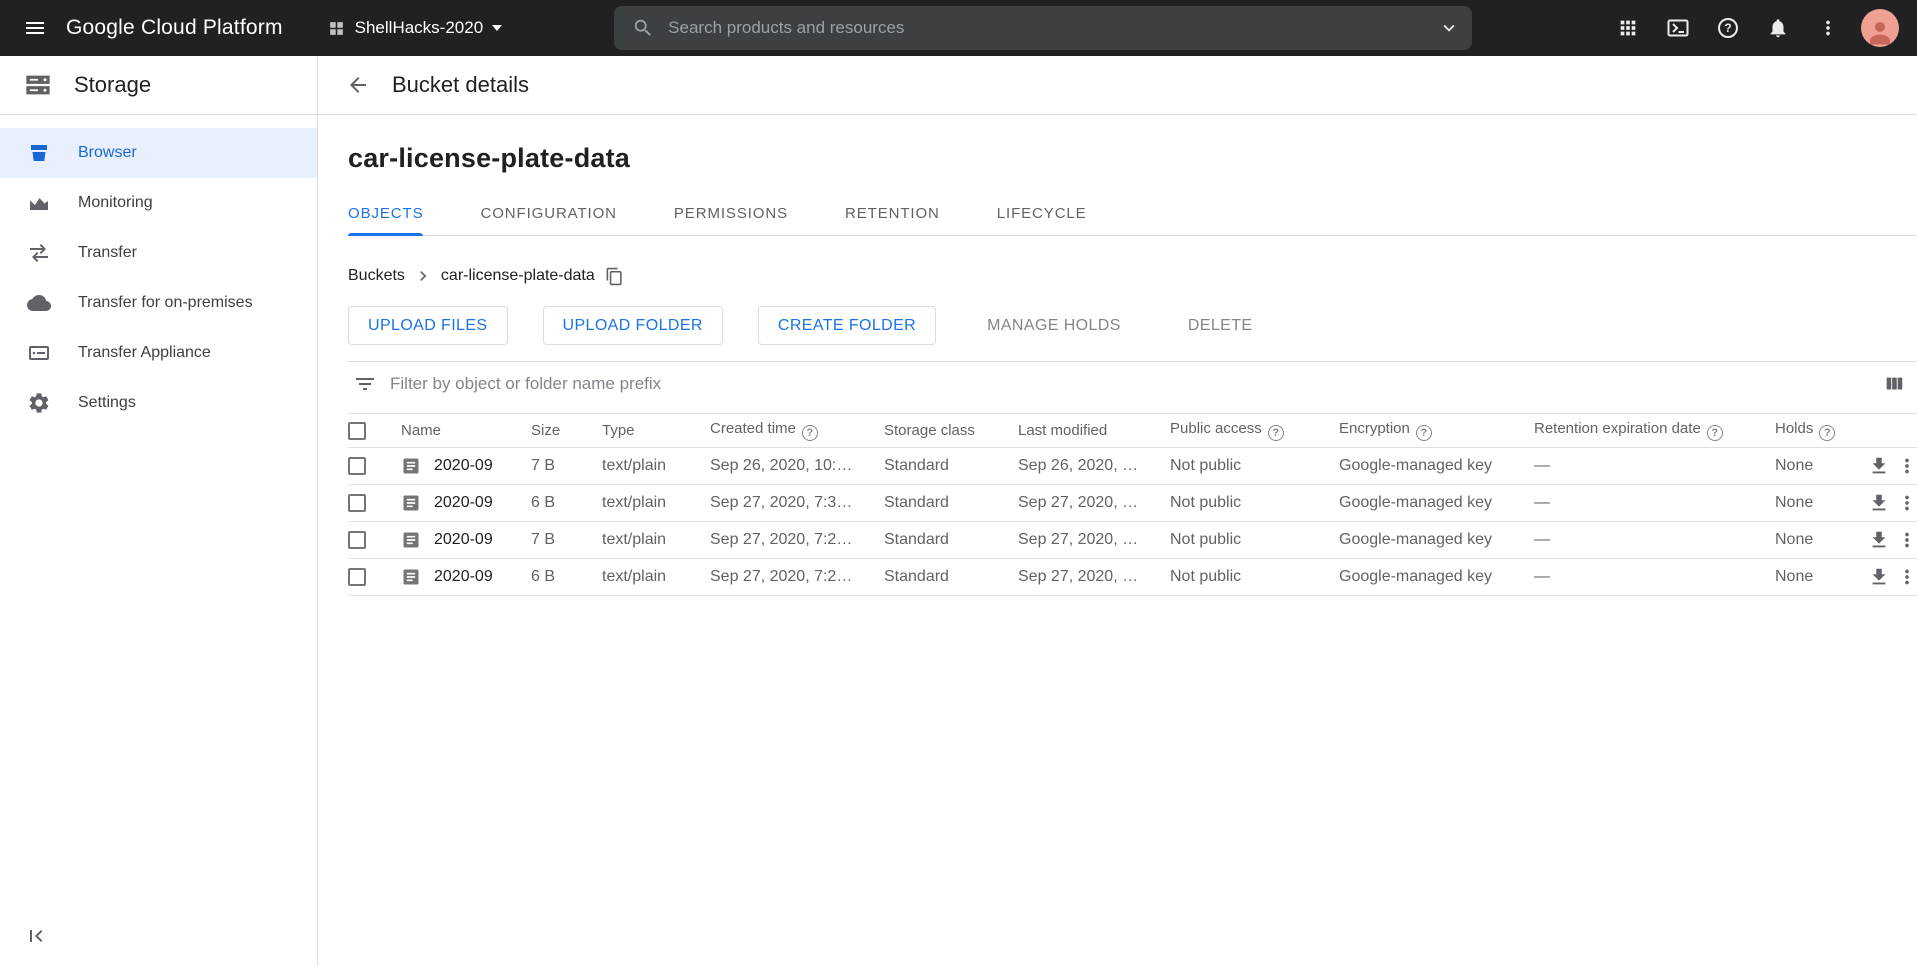 The image size is (1917, 966). Describe the element at coordinates (357, 430) in the screenshot. I see `select-all-checkbox` at that location.